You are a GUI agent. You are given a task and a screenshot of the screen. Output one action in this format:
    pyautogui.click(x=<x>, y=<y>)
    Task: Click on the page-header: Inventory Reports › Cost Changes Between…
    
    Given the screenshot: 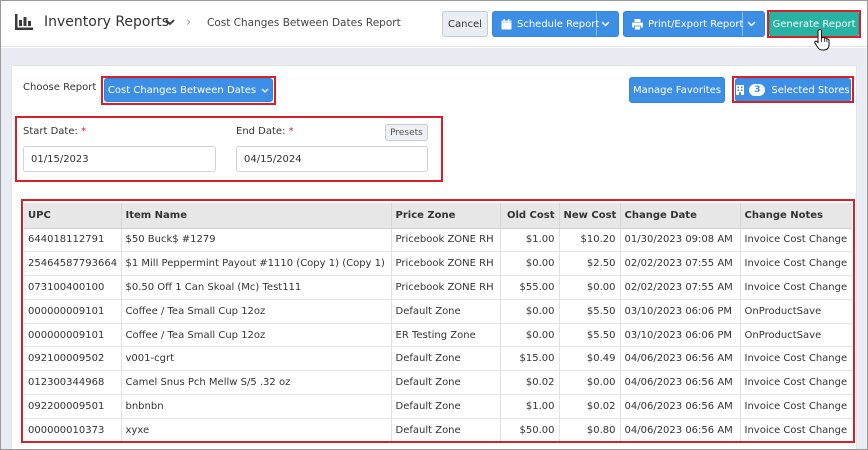 What is the action you would take?
    pyautogui.click(x=434, y=24)
    